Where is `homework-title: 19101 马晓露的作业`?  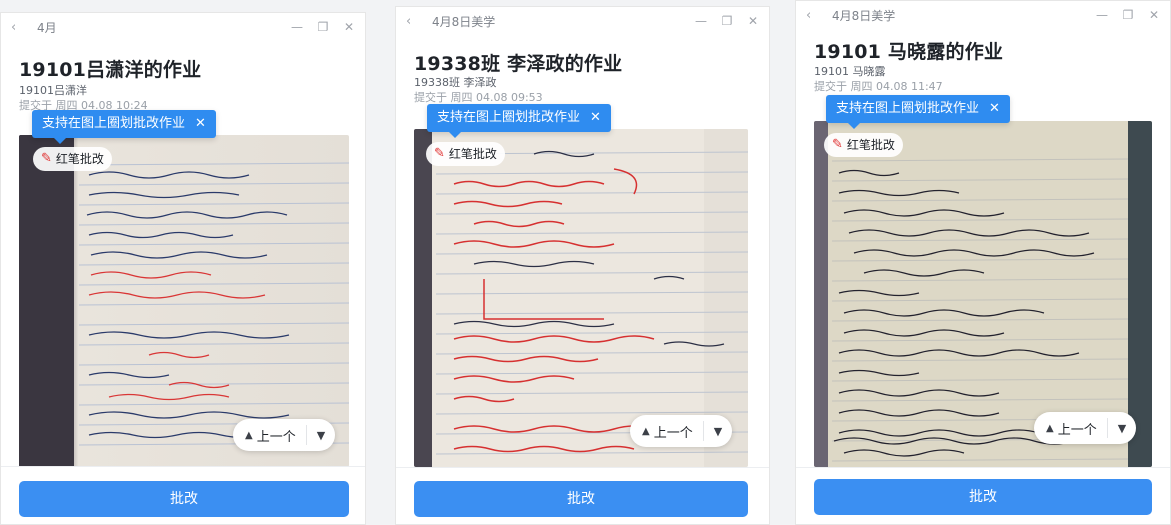
homework-title: 19101 马晓露的作业 is located at coordinates (909, 52).